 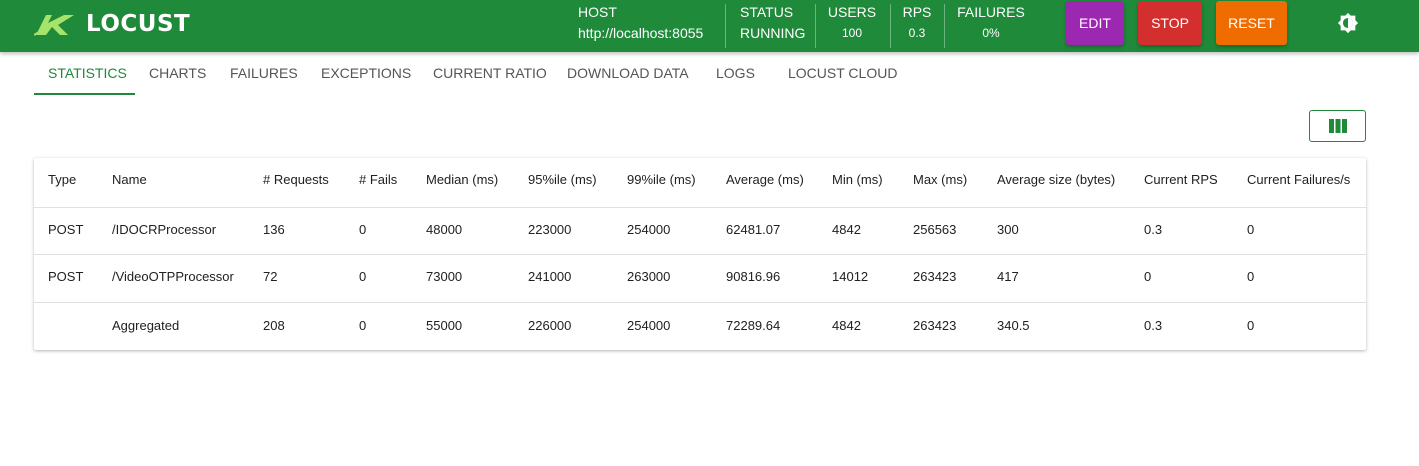 I want to click on locust-icon, so click(x=54, y=25).